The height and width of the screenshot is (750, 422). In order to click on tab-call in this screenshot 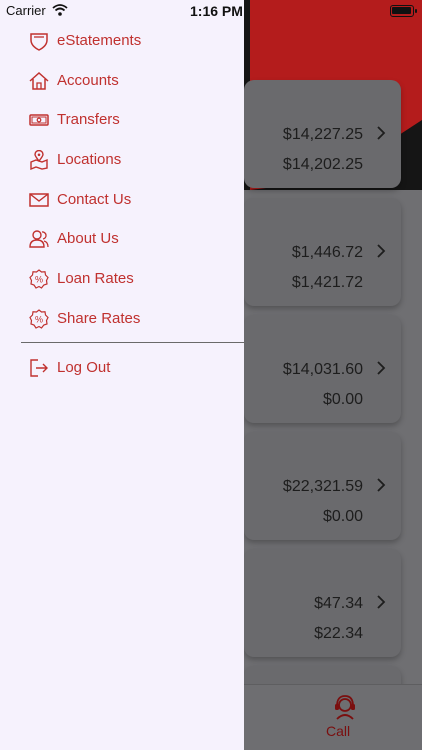, I will do `click(345, 707)`.